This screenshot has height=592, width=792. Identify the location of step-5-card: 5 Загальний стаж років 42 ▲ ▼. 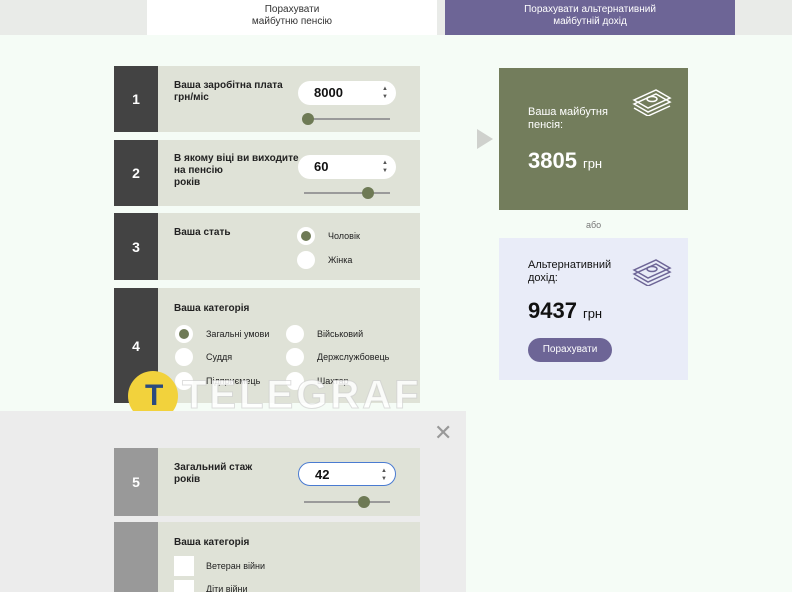
(267, 482).